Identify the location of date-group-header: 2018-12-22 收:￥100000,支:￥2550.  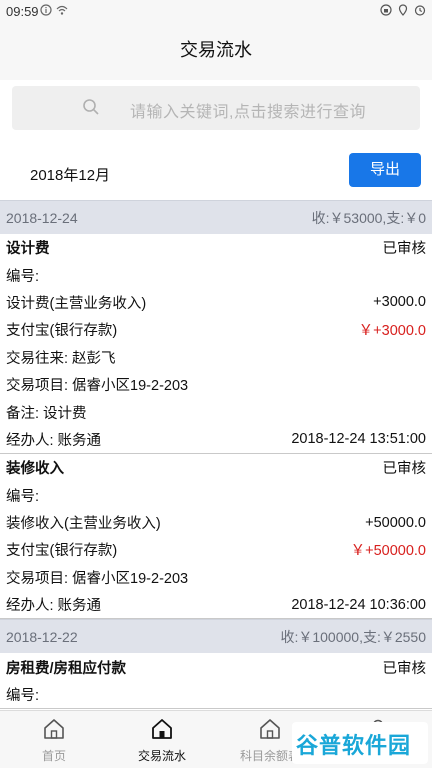
(216, 636).